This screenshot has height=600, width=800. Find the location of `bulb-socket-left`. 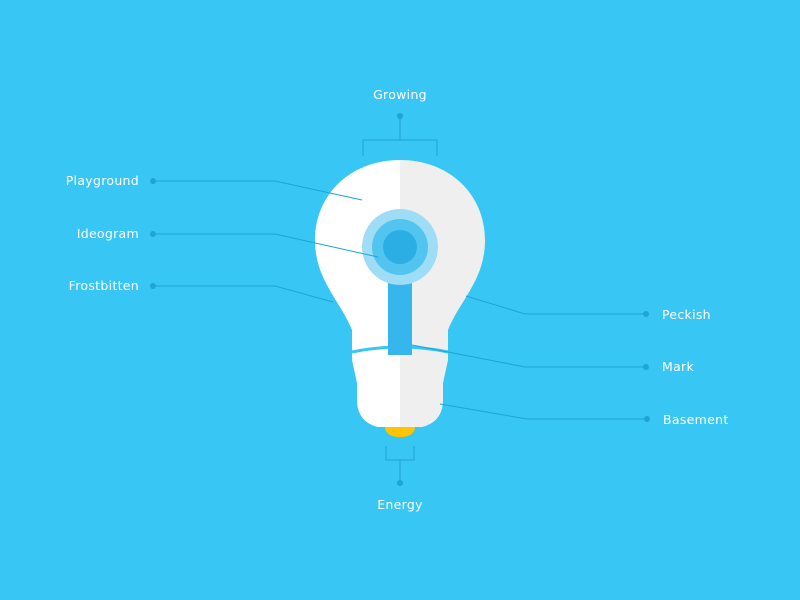

bulb-socket-left is located at coordinates (376, 386).